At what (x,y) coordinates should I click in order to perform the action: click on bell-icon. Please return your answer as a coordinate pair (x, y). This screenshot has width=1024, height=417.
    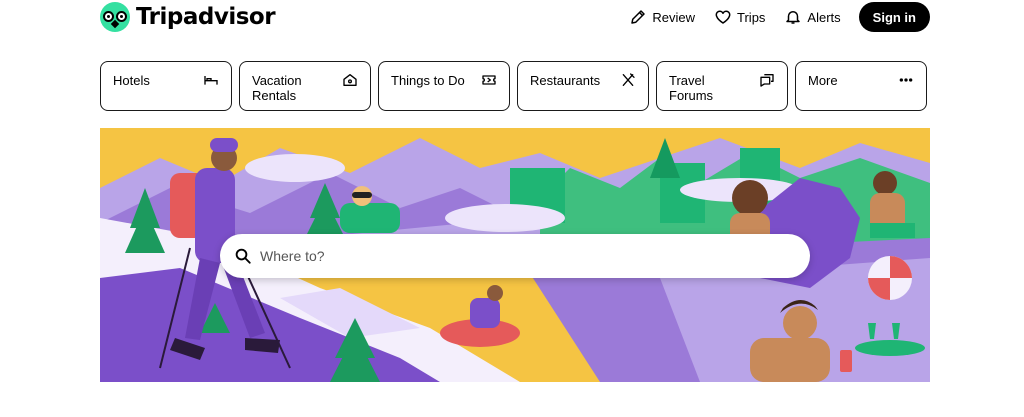
    Looking at the image, I should click on (793, 17).